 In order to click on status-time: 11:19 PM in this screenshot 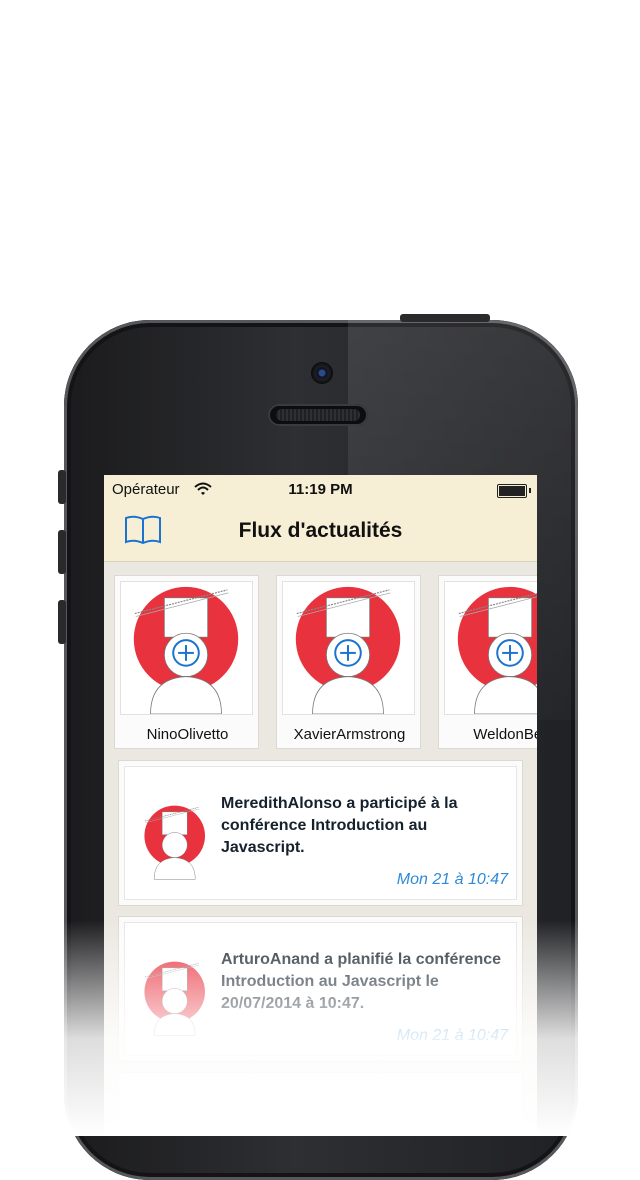, I will do `click(320, 489)`.